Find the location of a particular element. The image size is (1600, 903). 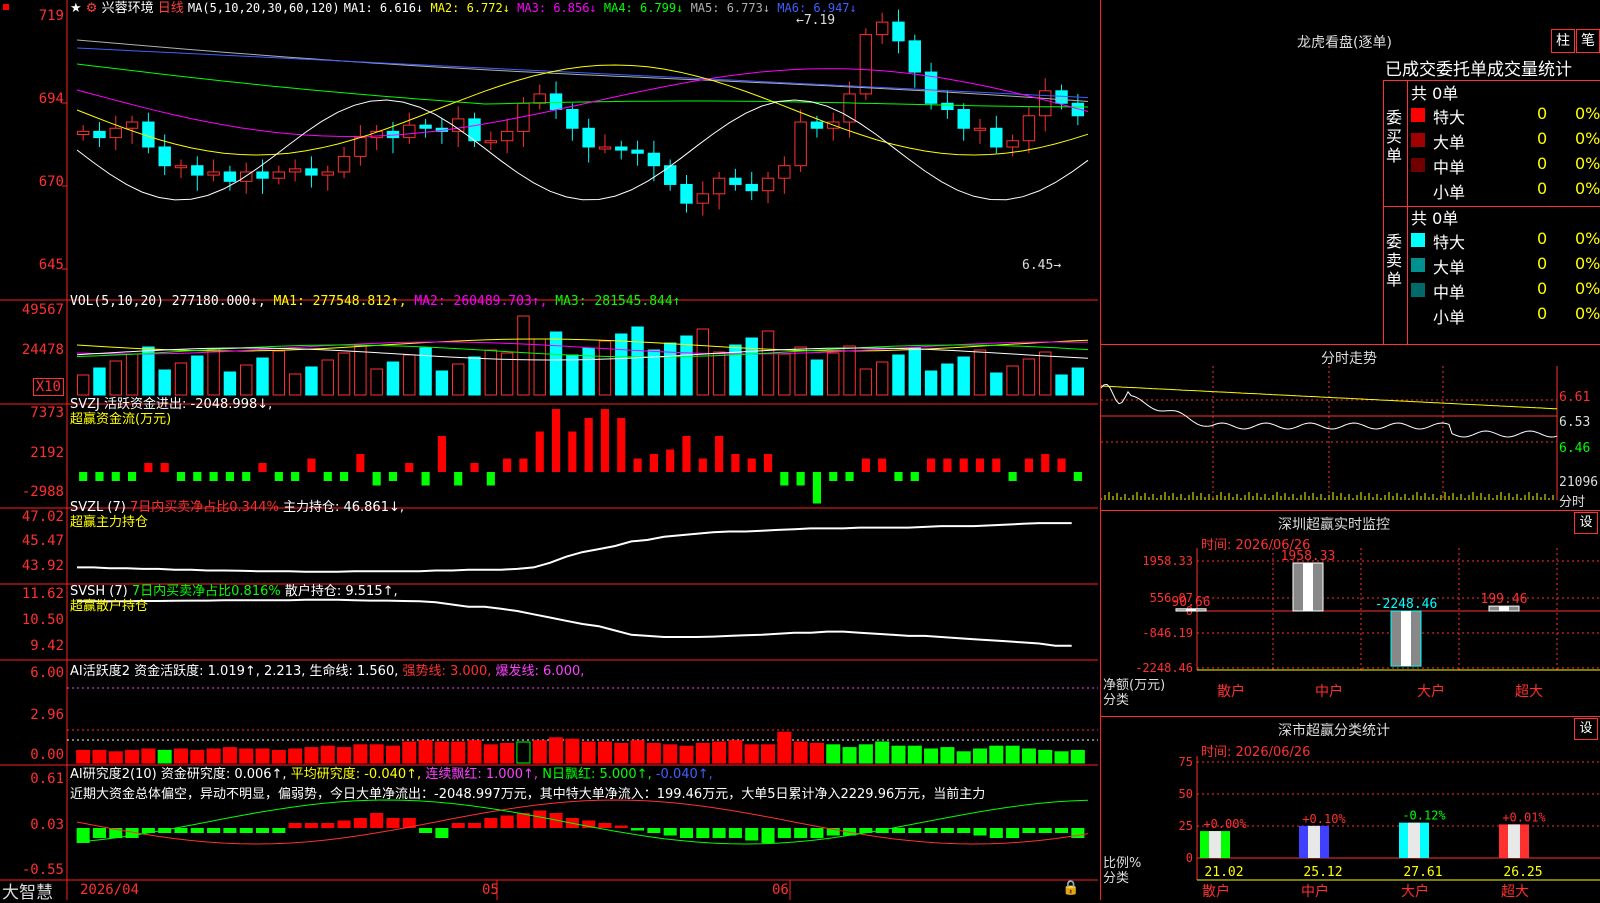

stock-name: 兴蓉环境 is located at coordinates (127, 8).